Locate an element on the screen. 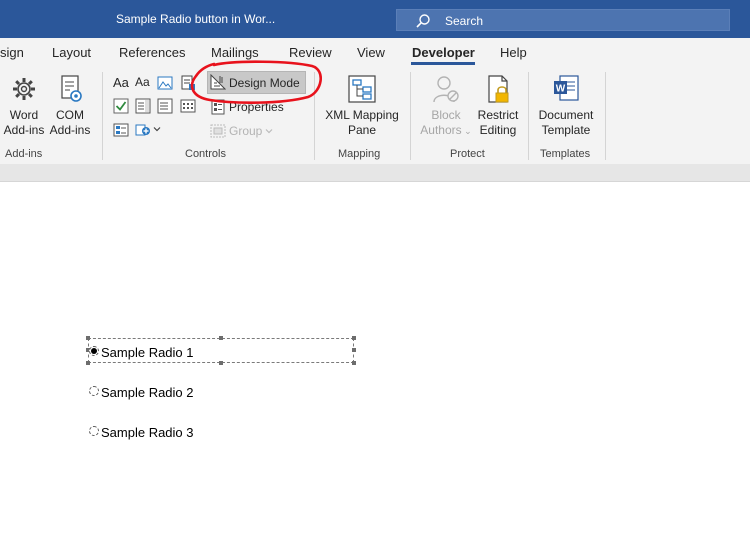 This screenshot has height=553, width=750. xml-mapping-line2: Pane is located at coordinates (362, 130).